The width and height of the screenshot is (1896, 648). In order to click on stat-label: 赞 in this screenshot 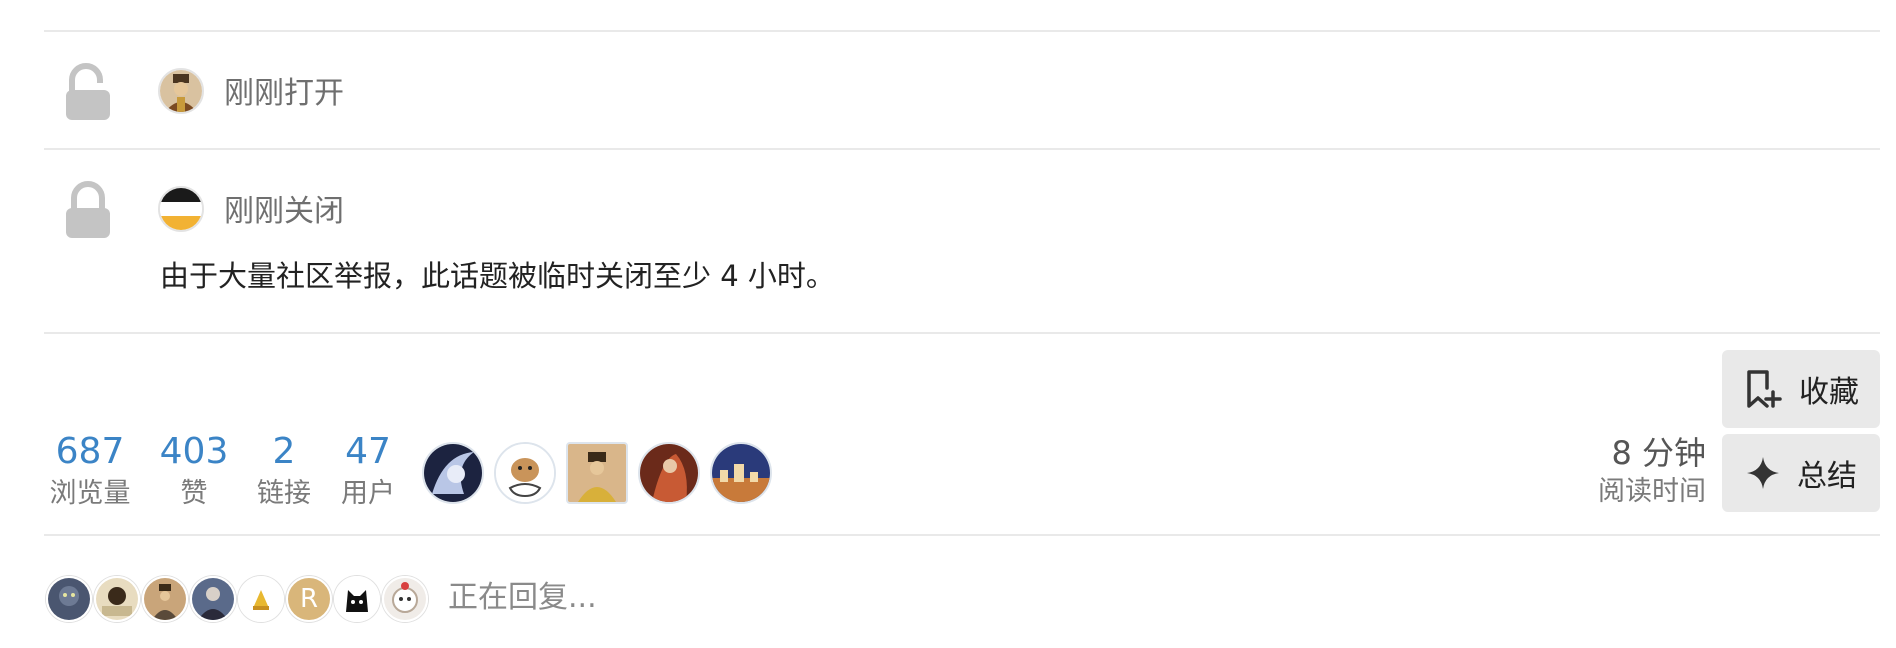, I will do `click(194, 493)`.